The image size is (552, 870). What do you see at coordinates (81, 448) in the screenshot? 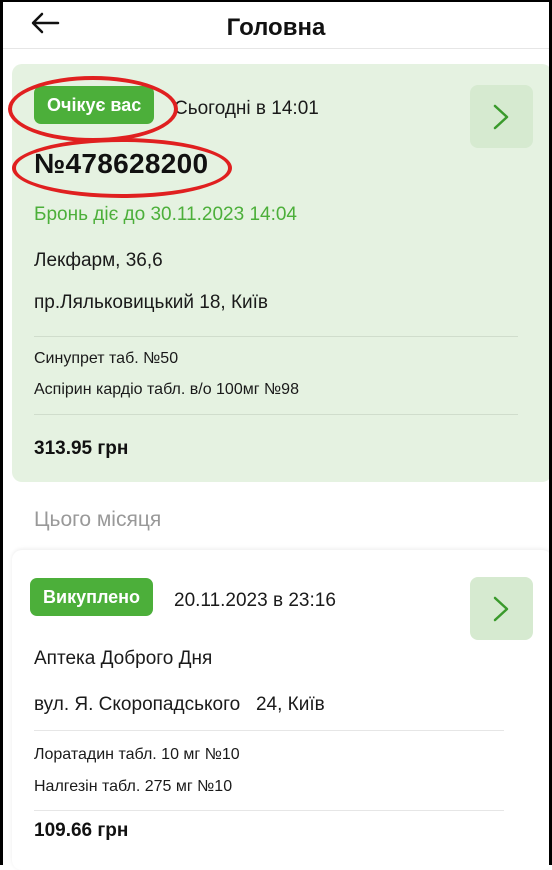
I see `order-total: 313.95 грн` at bounding box center [81, 448].